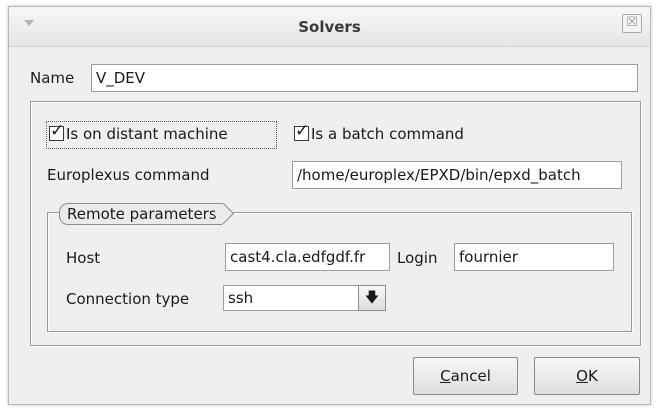  I want to click on distant-machine-checkbox: ✓, so click(56, 131).